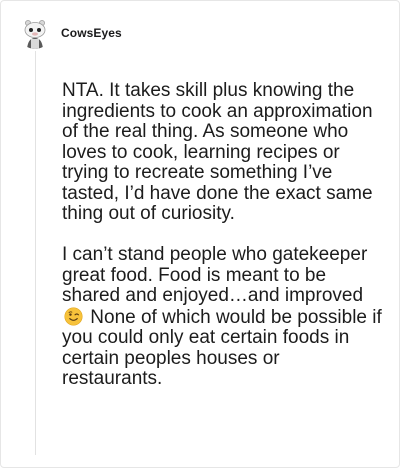 The width and height of the screenshot is (400, 468). Describe the element at coordinates (73, 316) in the screenshot. I see `winking-face-emoji-icon` at that location.